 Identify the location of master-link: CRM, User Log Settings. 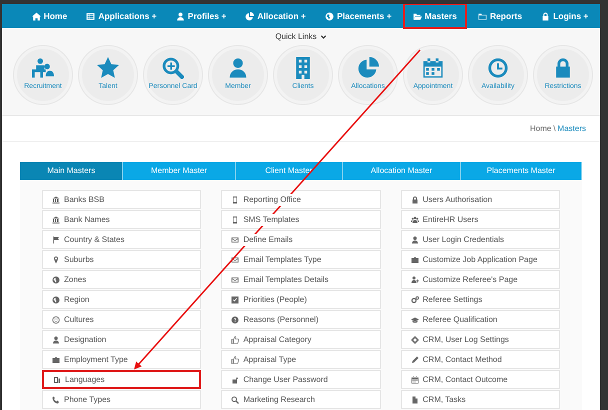
(480, 339).